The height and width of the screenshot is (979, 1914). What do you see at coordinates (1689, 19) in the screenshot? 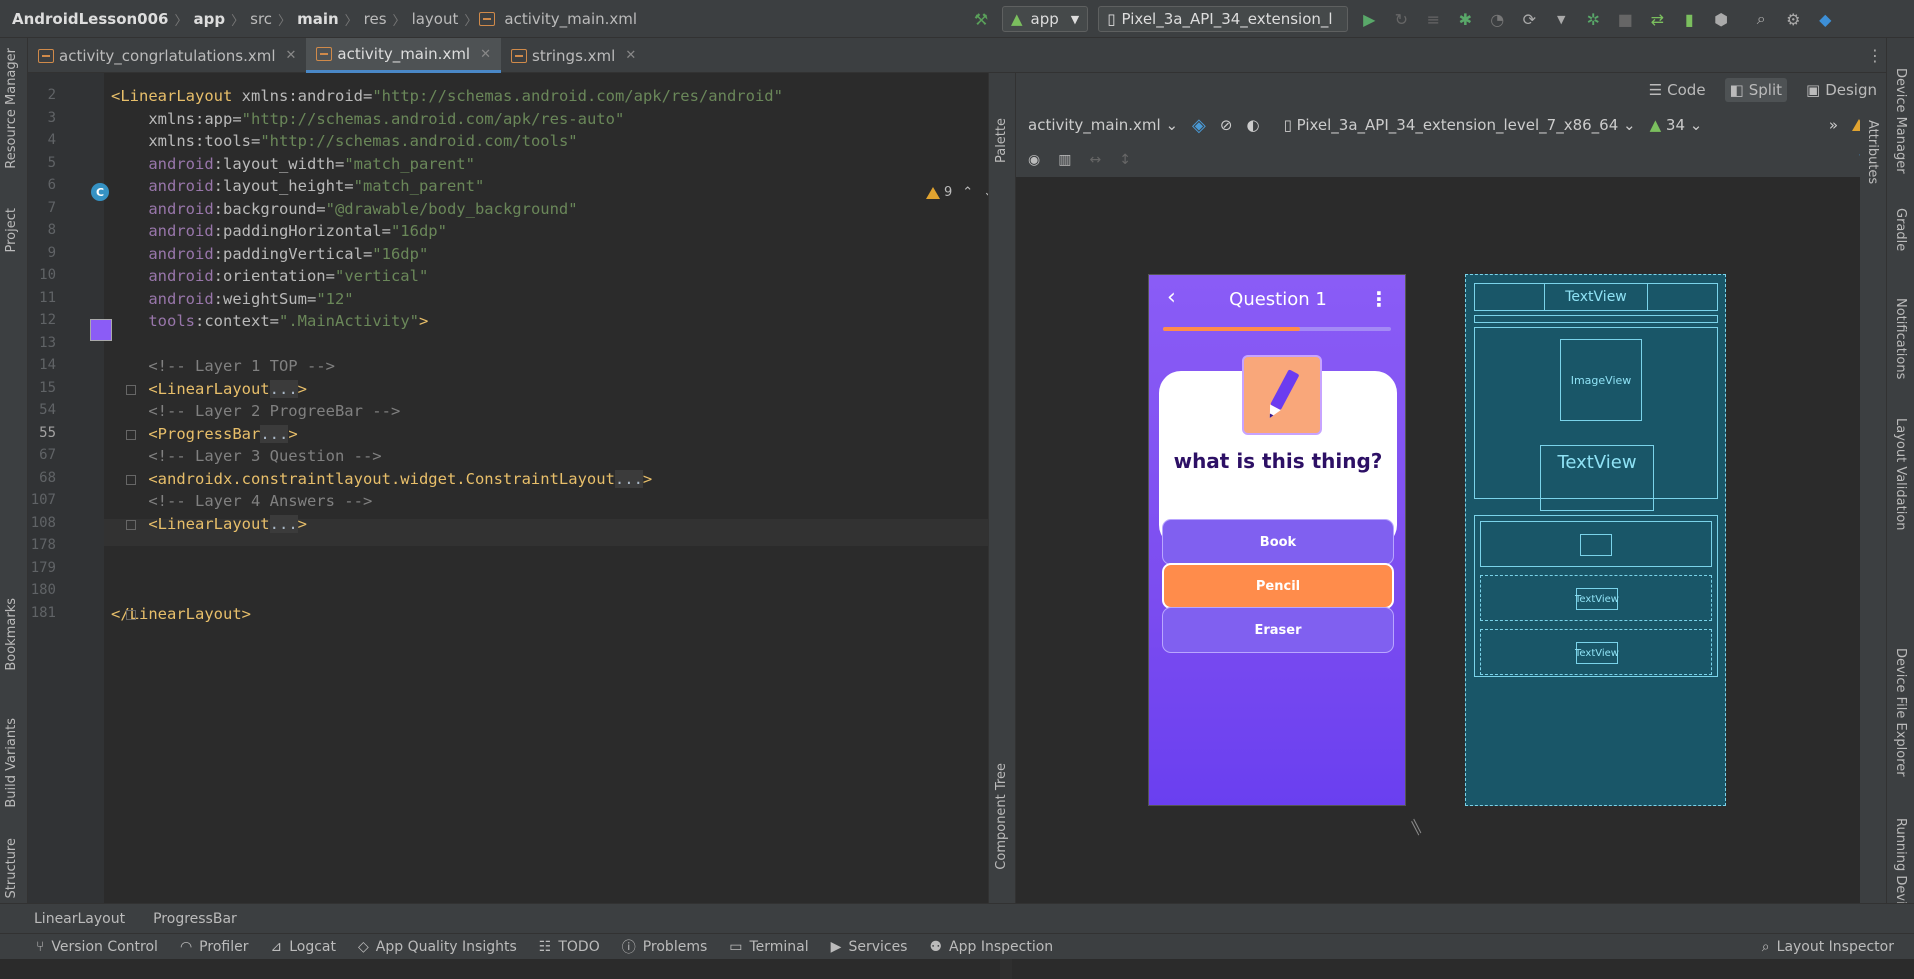
I see `device-manager-icon: ▮` at bounding box center [1689, 19].